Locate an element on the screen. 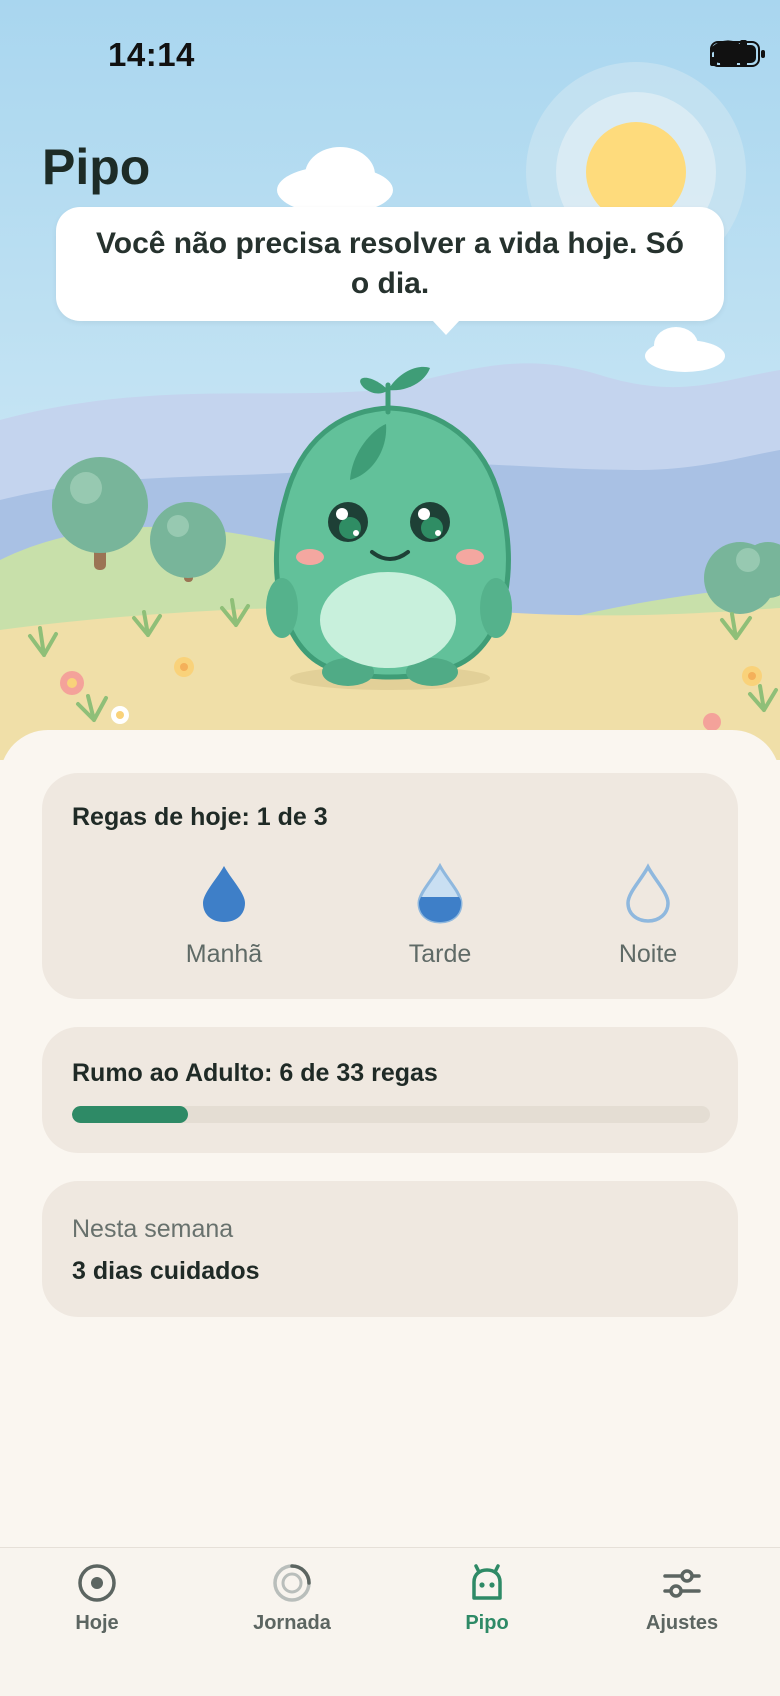 The image size is (780, 1696). watering-slot-afternoon: Tarde is located at coordinates (440, 915).